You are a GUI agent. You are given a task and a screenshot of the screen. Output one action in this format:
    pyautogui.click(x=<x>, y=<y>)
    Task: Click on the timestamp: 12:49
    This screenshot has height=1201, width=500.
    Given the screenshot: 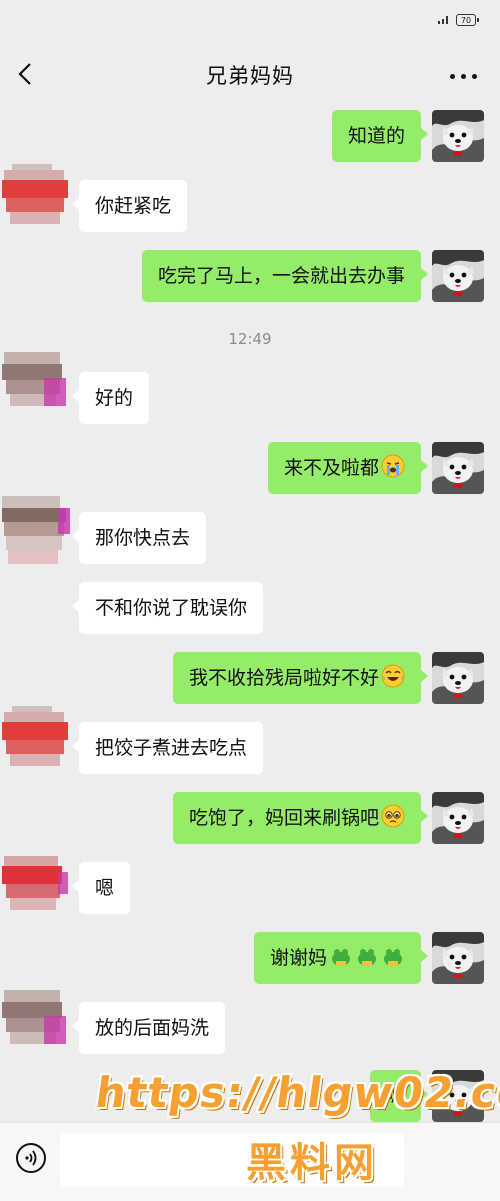 What is the action you would take?
    pyautogui.click(x=250, y=339)
    